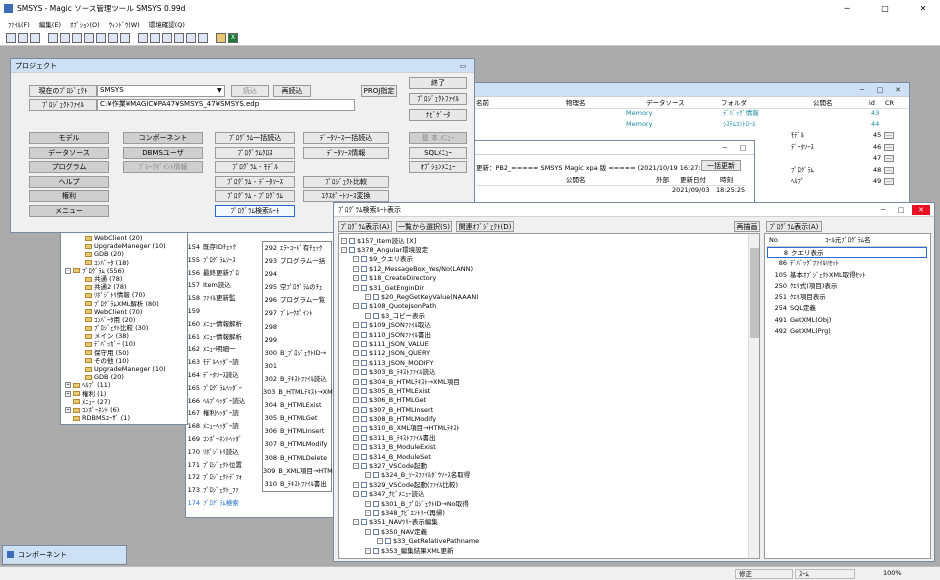 This screenshot has height=580, width=940. What do you see at coordinates (115, 385) in the screenshot?
I see `tree-item: + ﾍﾙﾌﾟ (11)` at bounding box center [115, 385].